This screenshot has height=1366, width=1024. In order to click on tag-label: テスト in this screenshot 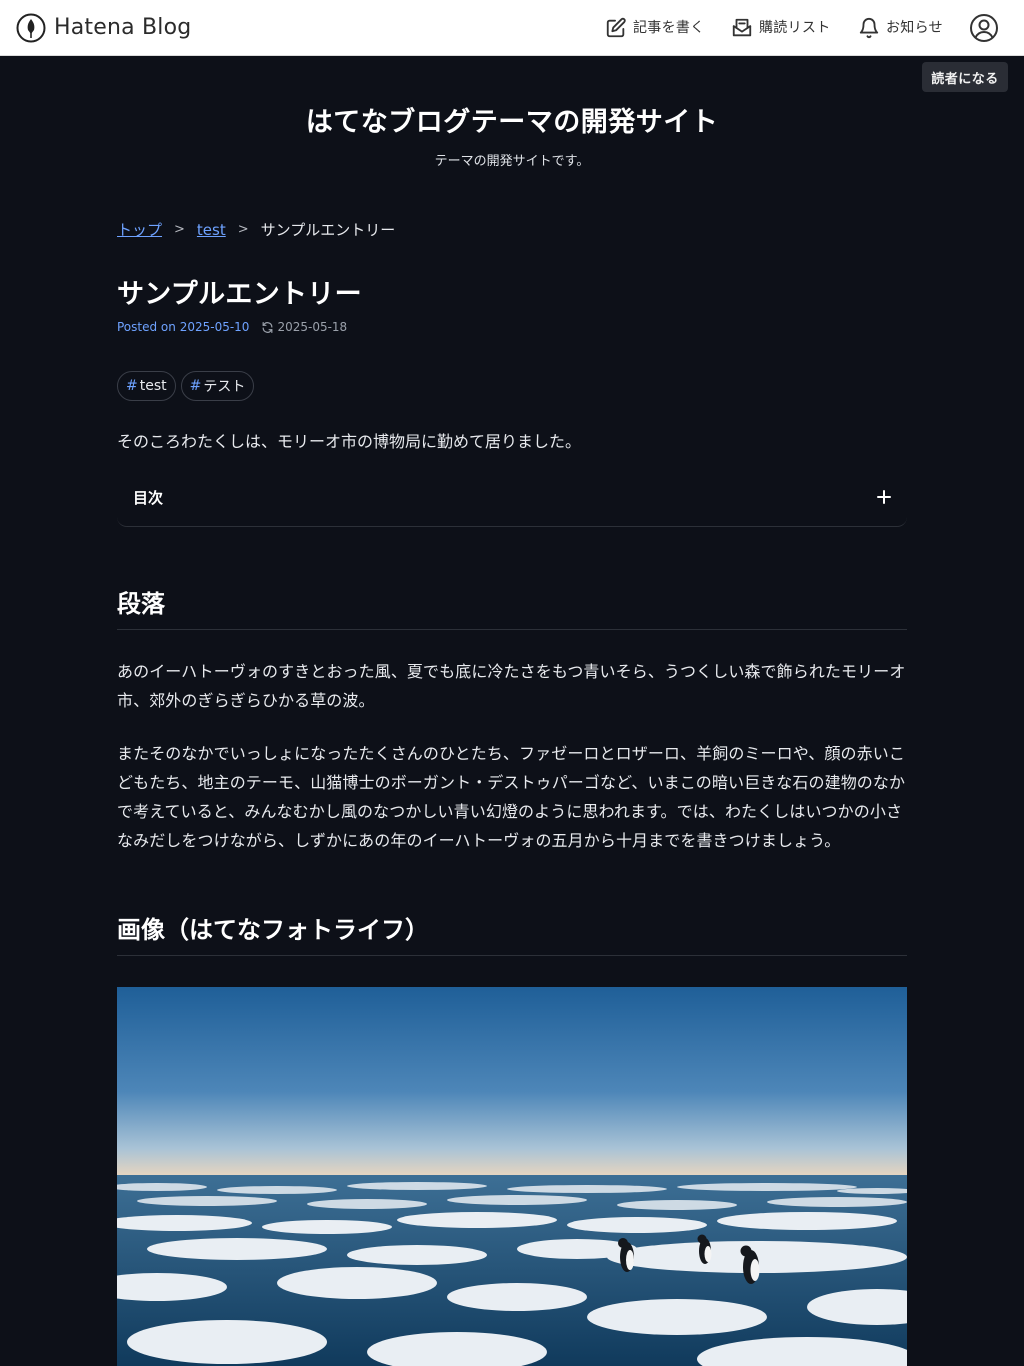, I will do `click(224, 387)`.